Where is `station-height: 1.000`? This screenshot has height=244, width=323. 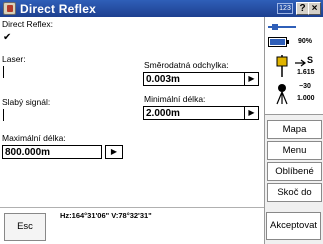
station-height: 1.000 is located at coordinates (306, 98).